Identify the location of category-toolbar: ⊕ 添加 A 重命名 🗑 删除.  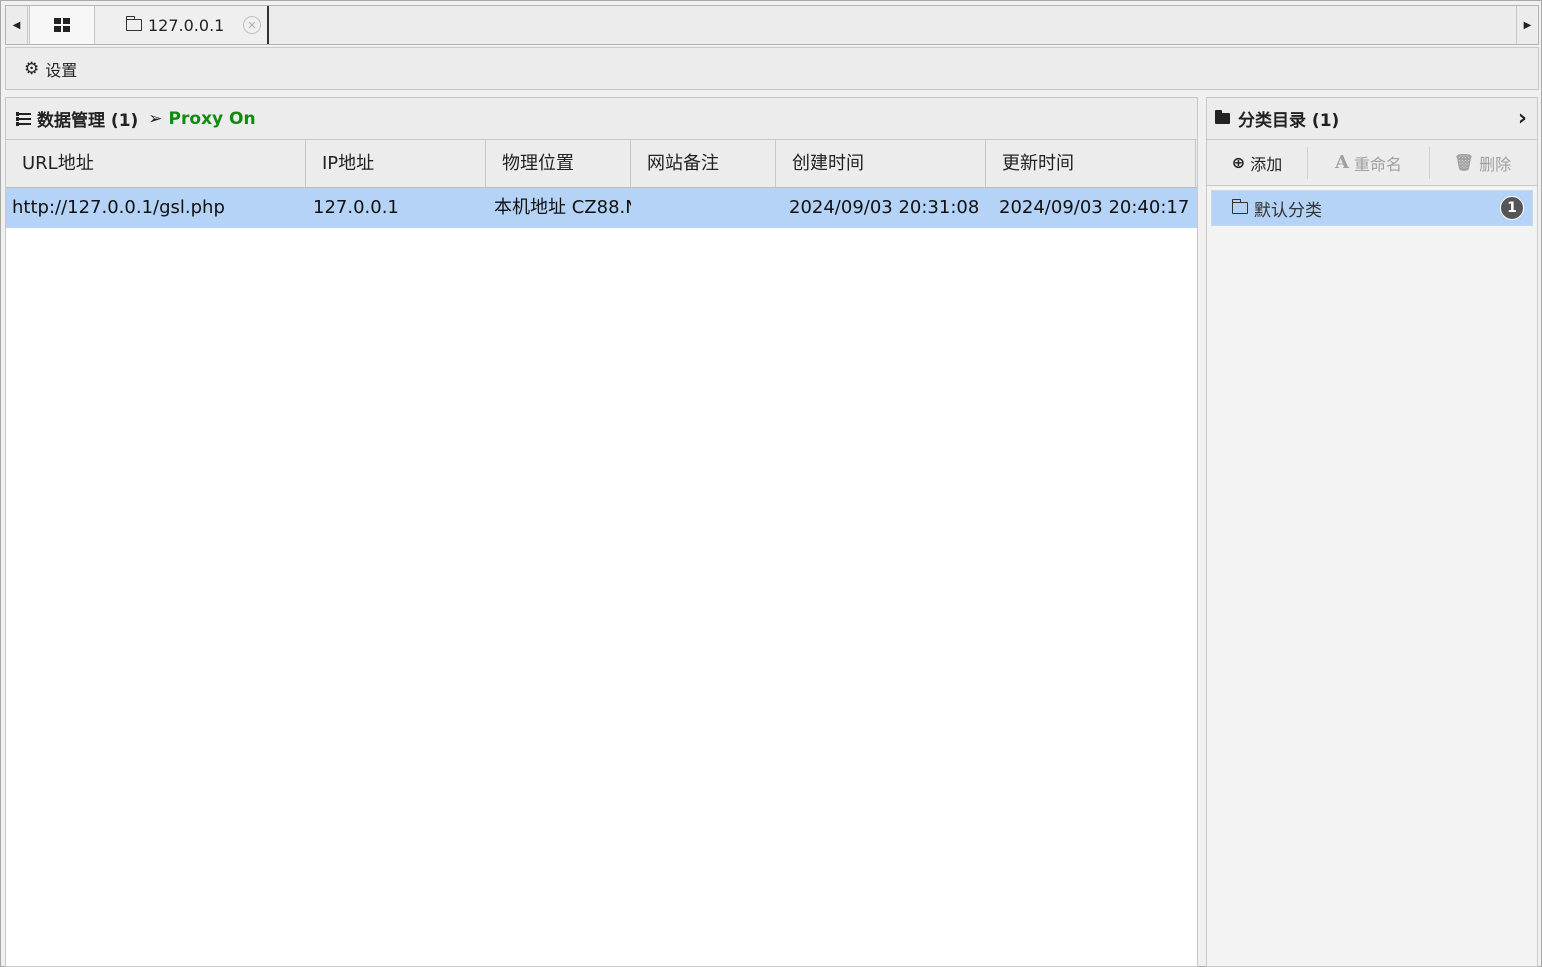
(1372, 163).